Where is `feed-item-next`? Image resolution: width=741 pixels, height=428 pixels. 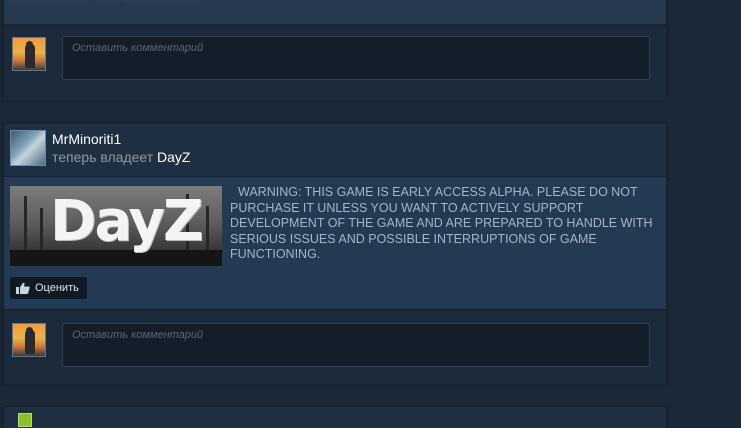
feed-item-next is located at coordinates (335, 417).